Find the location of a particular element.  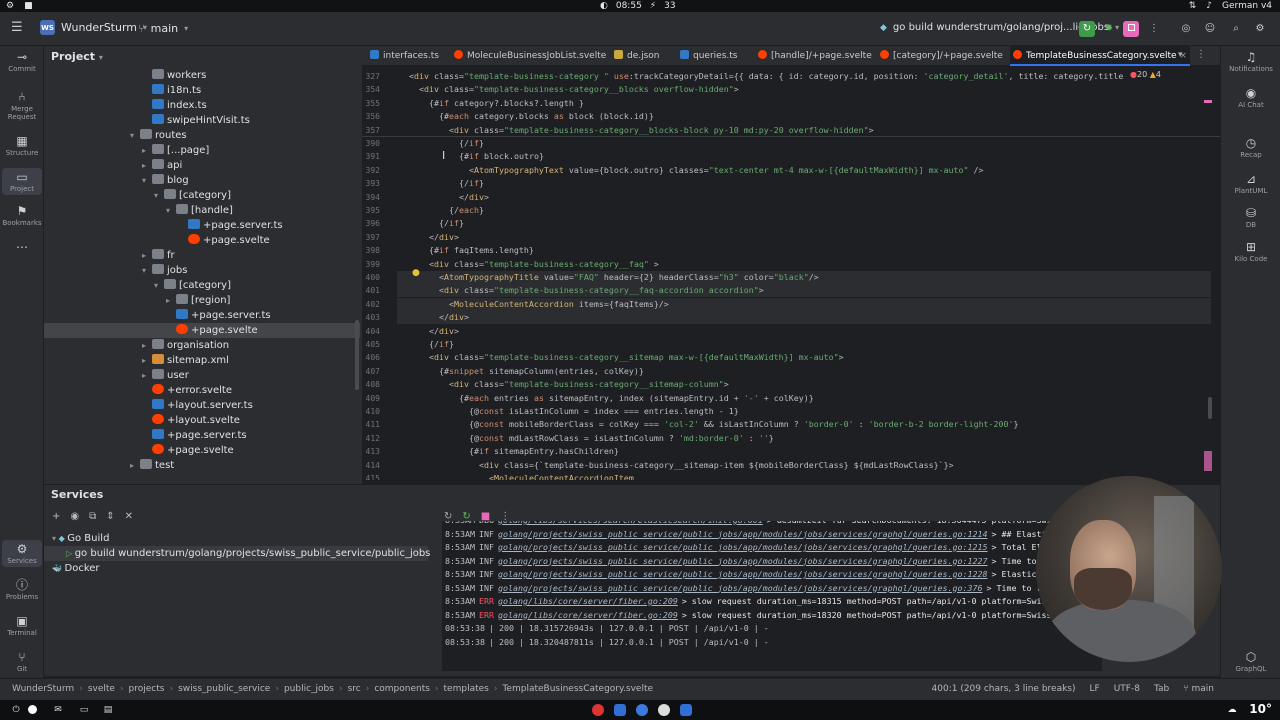

tree-item: workers is located at coordinates (202, 75).